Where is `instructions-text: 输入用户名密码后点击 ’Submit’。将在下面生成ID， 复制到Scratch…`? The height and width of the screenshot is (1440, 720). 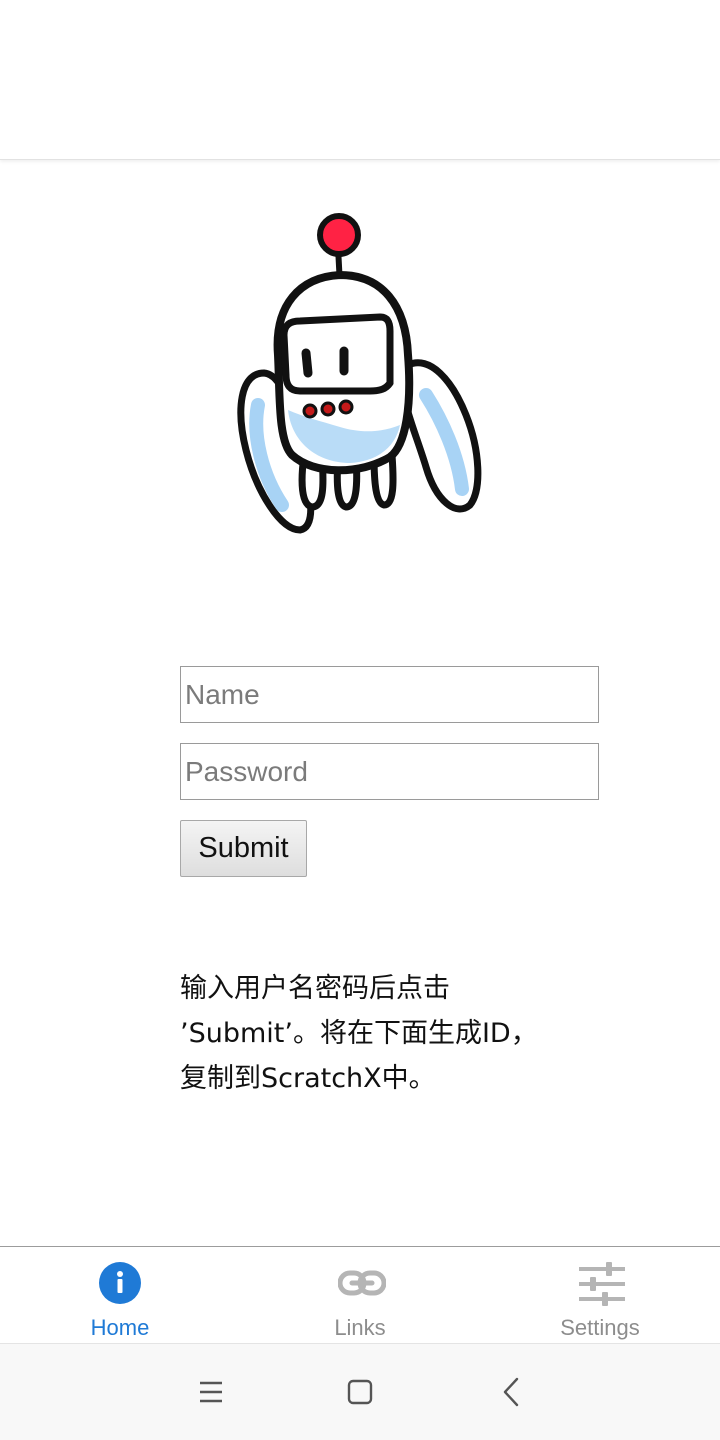 instructions-text: 输入用户名密码后点击 ’Submit’。将在下面生成ID， 复制到Scratch… is located at coordinates (370, 1033).